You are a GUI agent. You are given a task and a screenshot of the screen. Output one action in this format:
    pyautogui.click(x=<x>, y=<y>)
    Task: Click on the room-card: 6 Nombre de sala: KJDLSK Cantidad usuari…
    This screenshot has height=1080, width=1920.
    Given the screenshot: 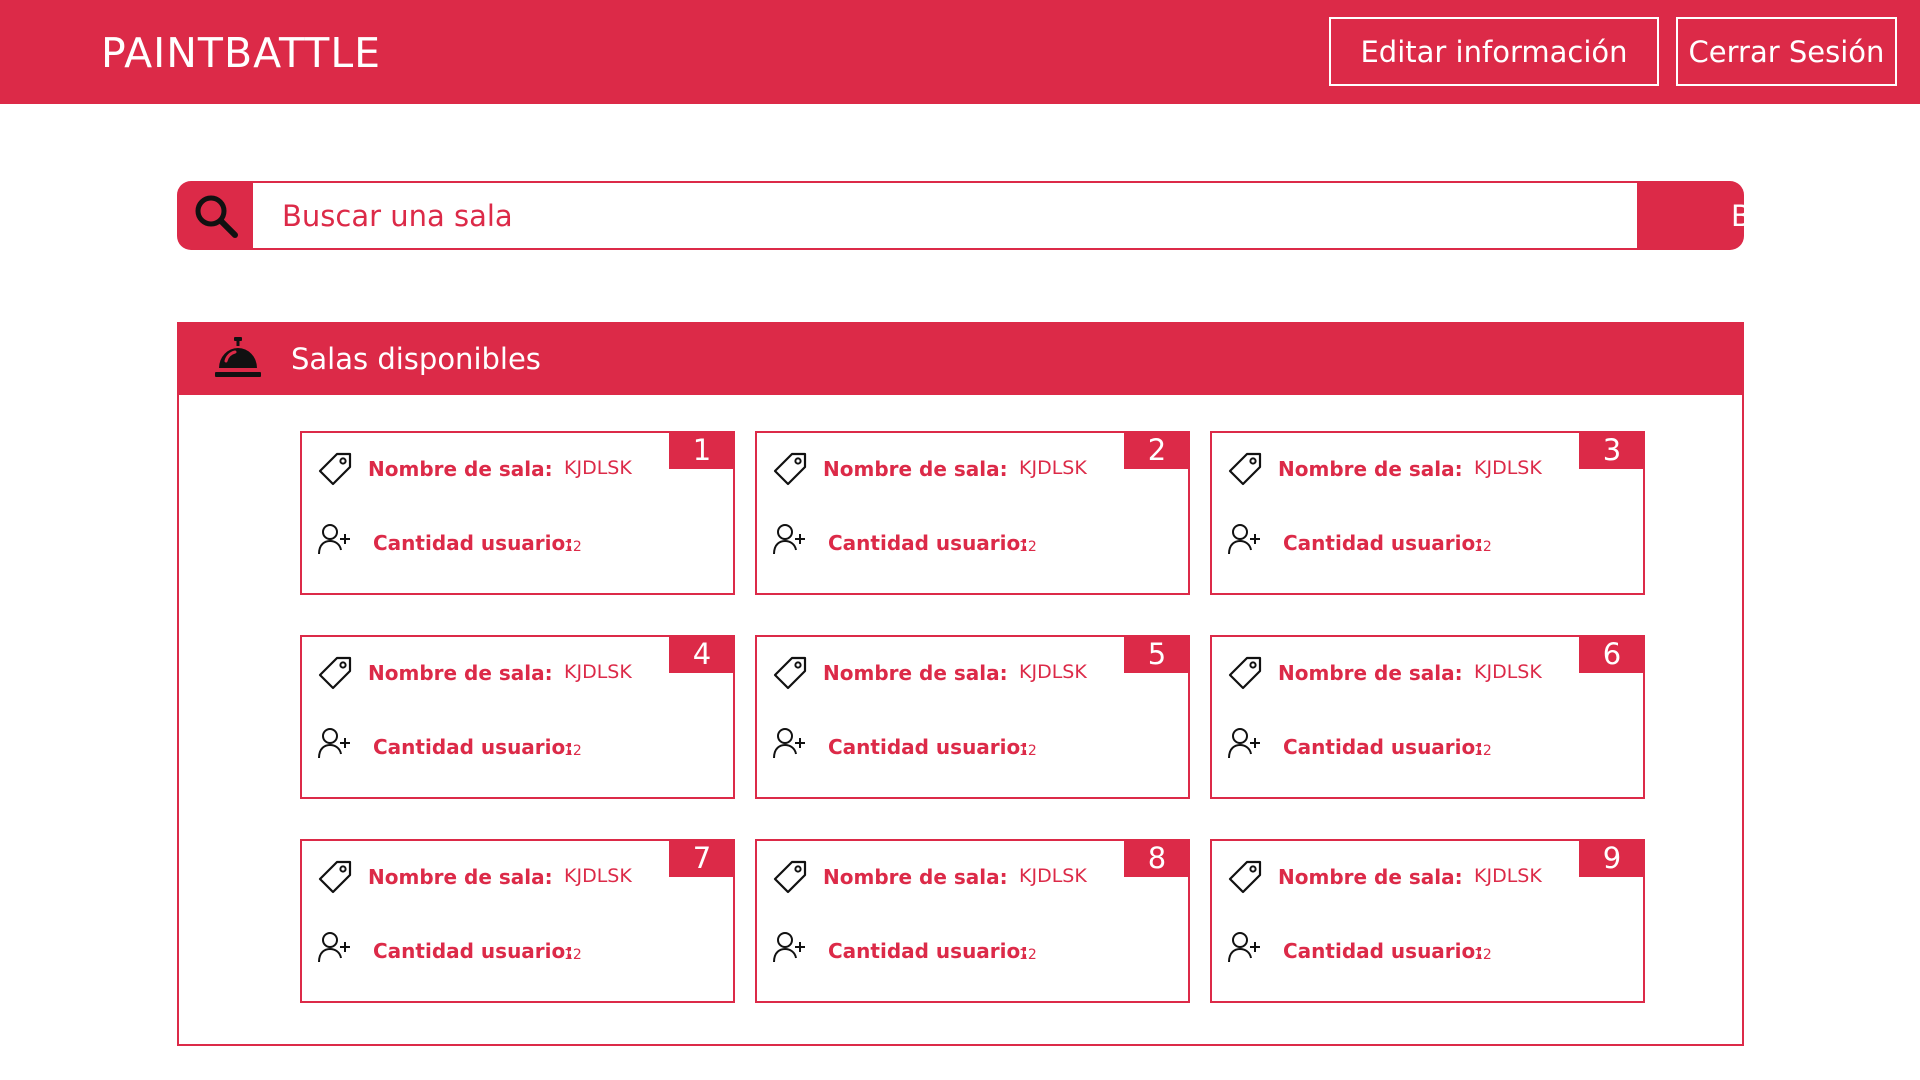 What is the action you would take?
    pyautogui.click(x=1427, y=717)
    